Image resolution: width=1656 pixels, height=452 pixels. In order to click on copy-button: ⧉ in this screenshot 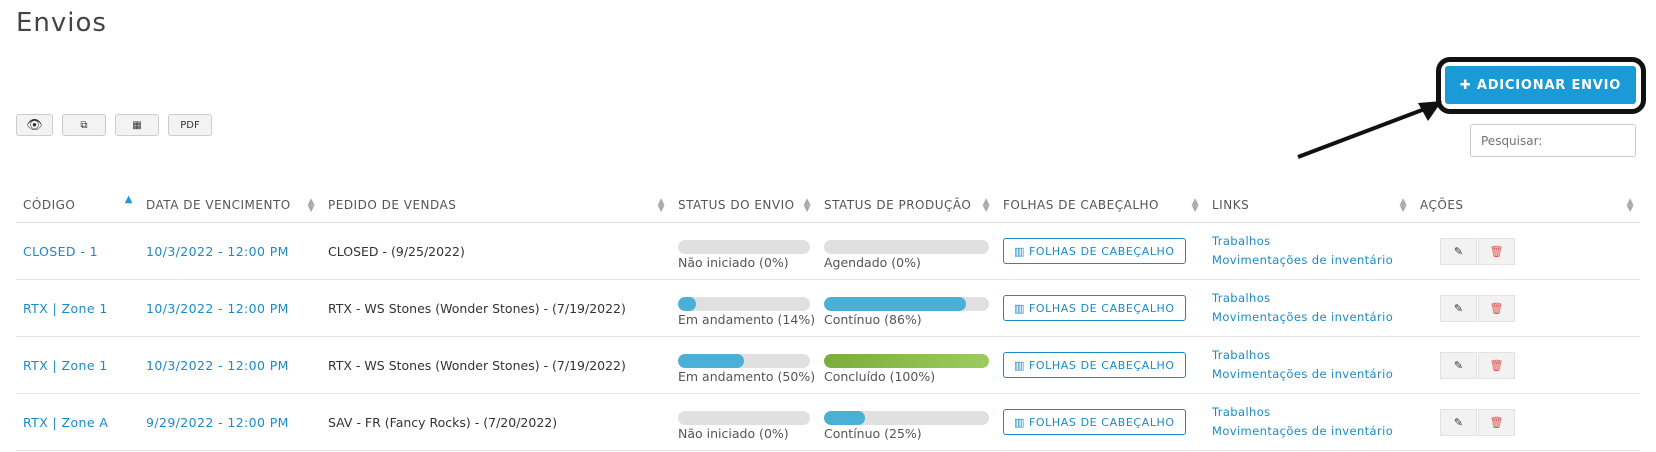, I will do `click(84, 125)`.